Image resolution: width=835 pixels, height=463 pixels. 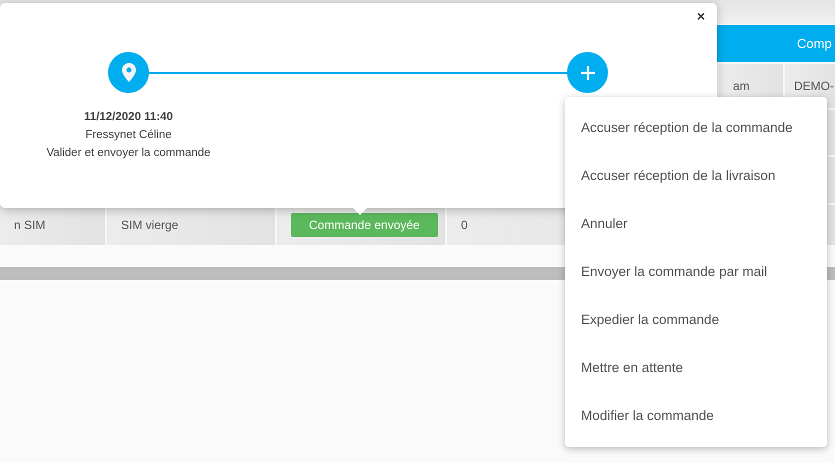 I want to click on location-pin-icon, so click(x=128, y=72).